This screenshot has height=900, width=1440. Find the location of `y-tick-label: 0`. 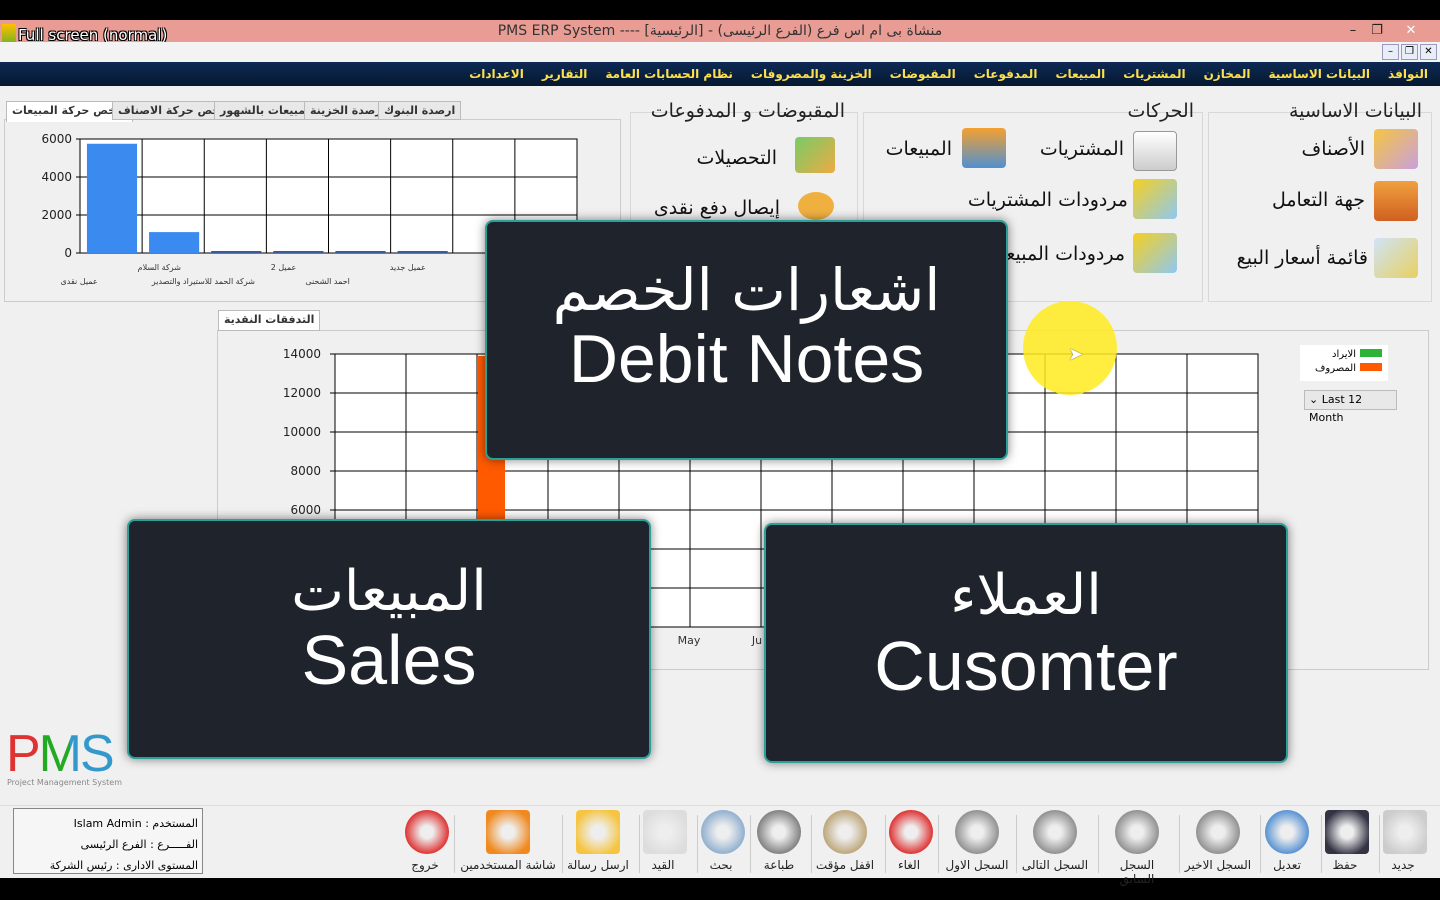

y-tick-label: 0 is located at coordinates (68, 253).